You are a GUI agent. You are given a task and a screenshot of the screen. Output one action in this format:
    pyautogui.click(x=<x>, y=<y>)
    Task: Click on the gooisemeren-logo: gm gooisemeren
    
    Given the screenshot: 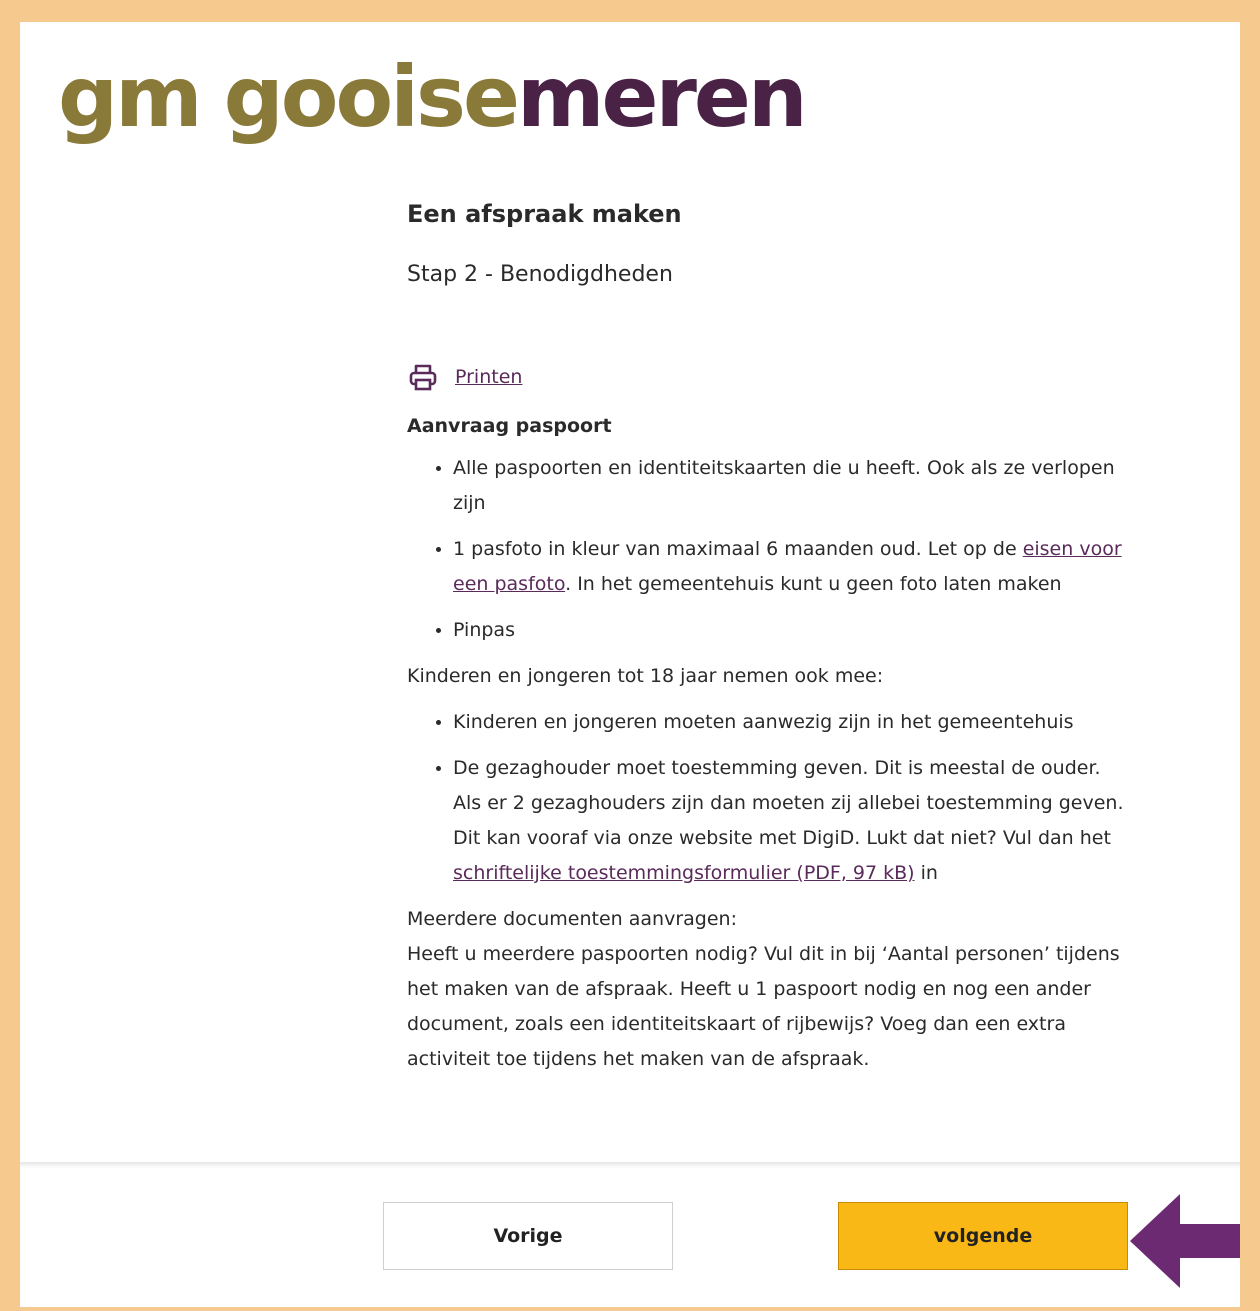 What is the action you would take?
    pyautogui.click(x=433, y=97)
    